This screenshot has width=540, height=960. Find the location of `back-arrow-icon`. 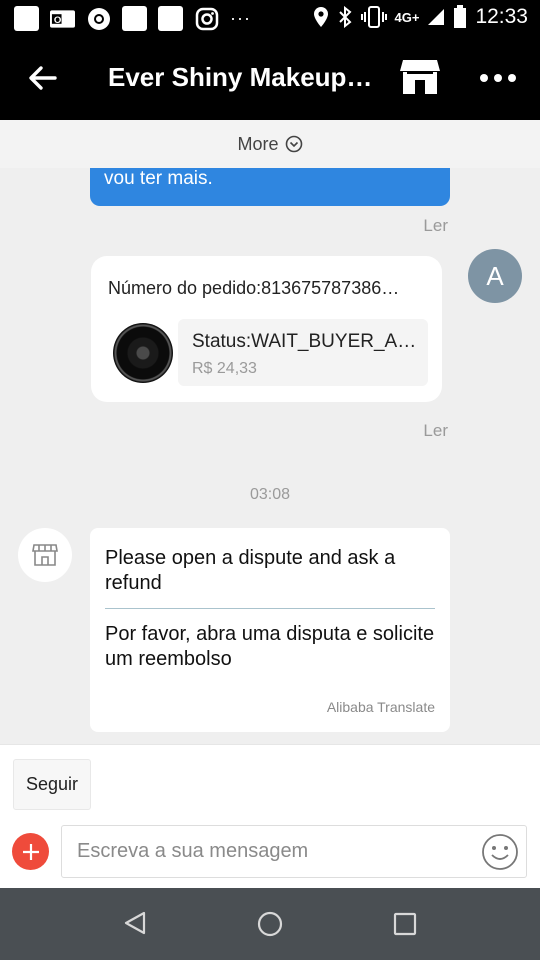

back-arrow-icon is located at coordinates (42, 78).